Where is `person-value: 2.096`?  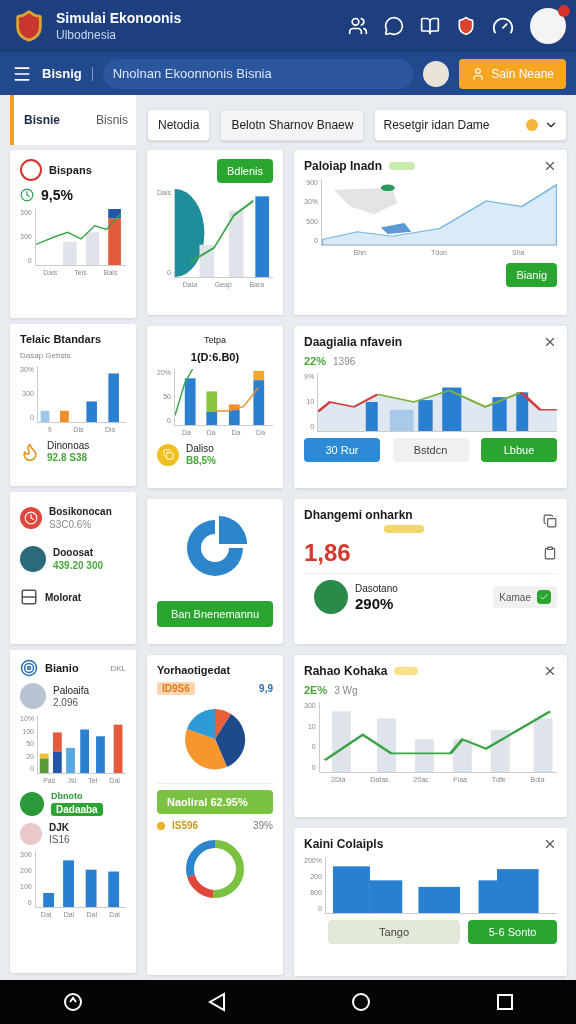 person-value: 2.096 is located at coordinates (66, 702).